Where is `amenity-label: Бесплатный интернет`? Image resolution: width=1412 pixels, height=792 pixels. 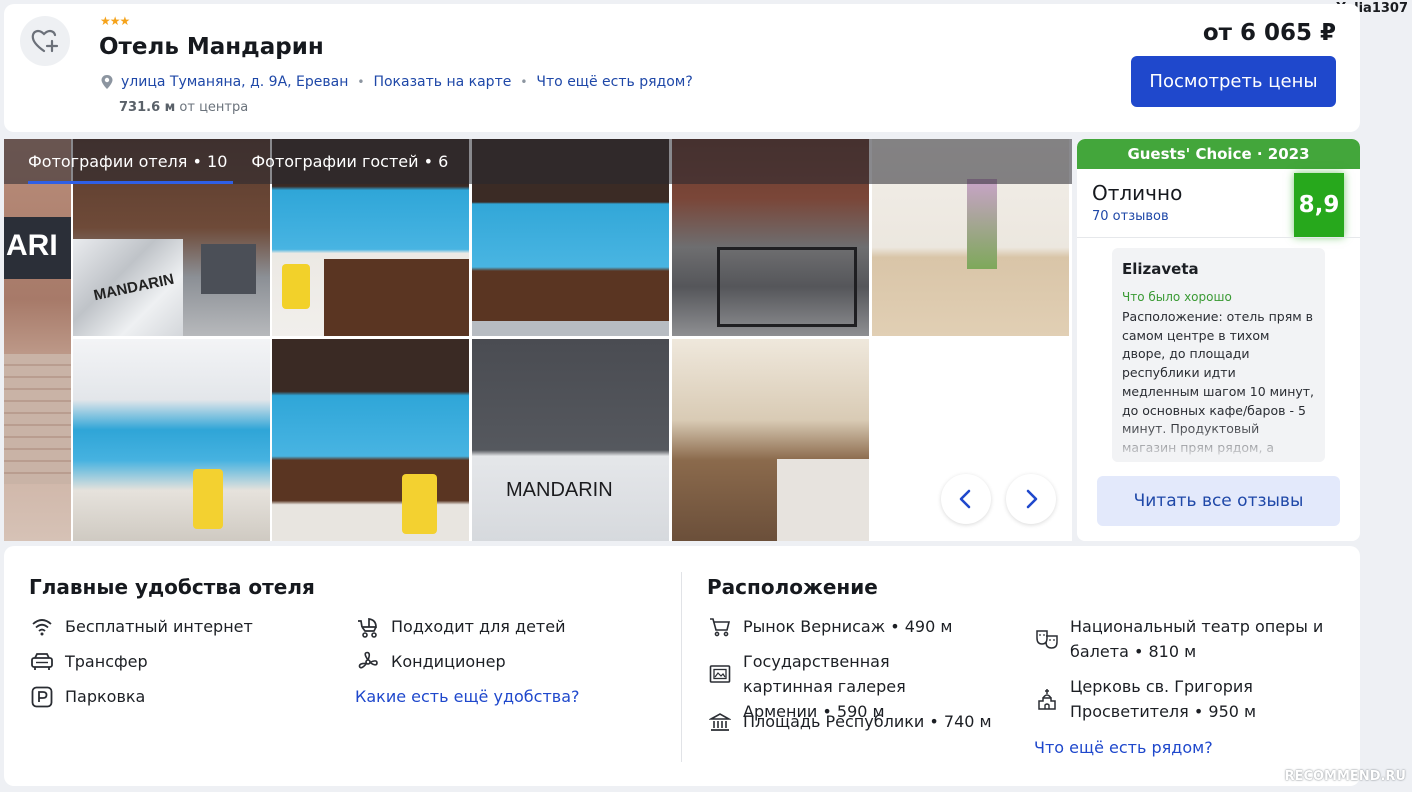 amenity-label: Бесплатный интернет is located at coordinates (159, 626).